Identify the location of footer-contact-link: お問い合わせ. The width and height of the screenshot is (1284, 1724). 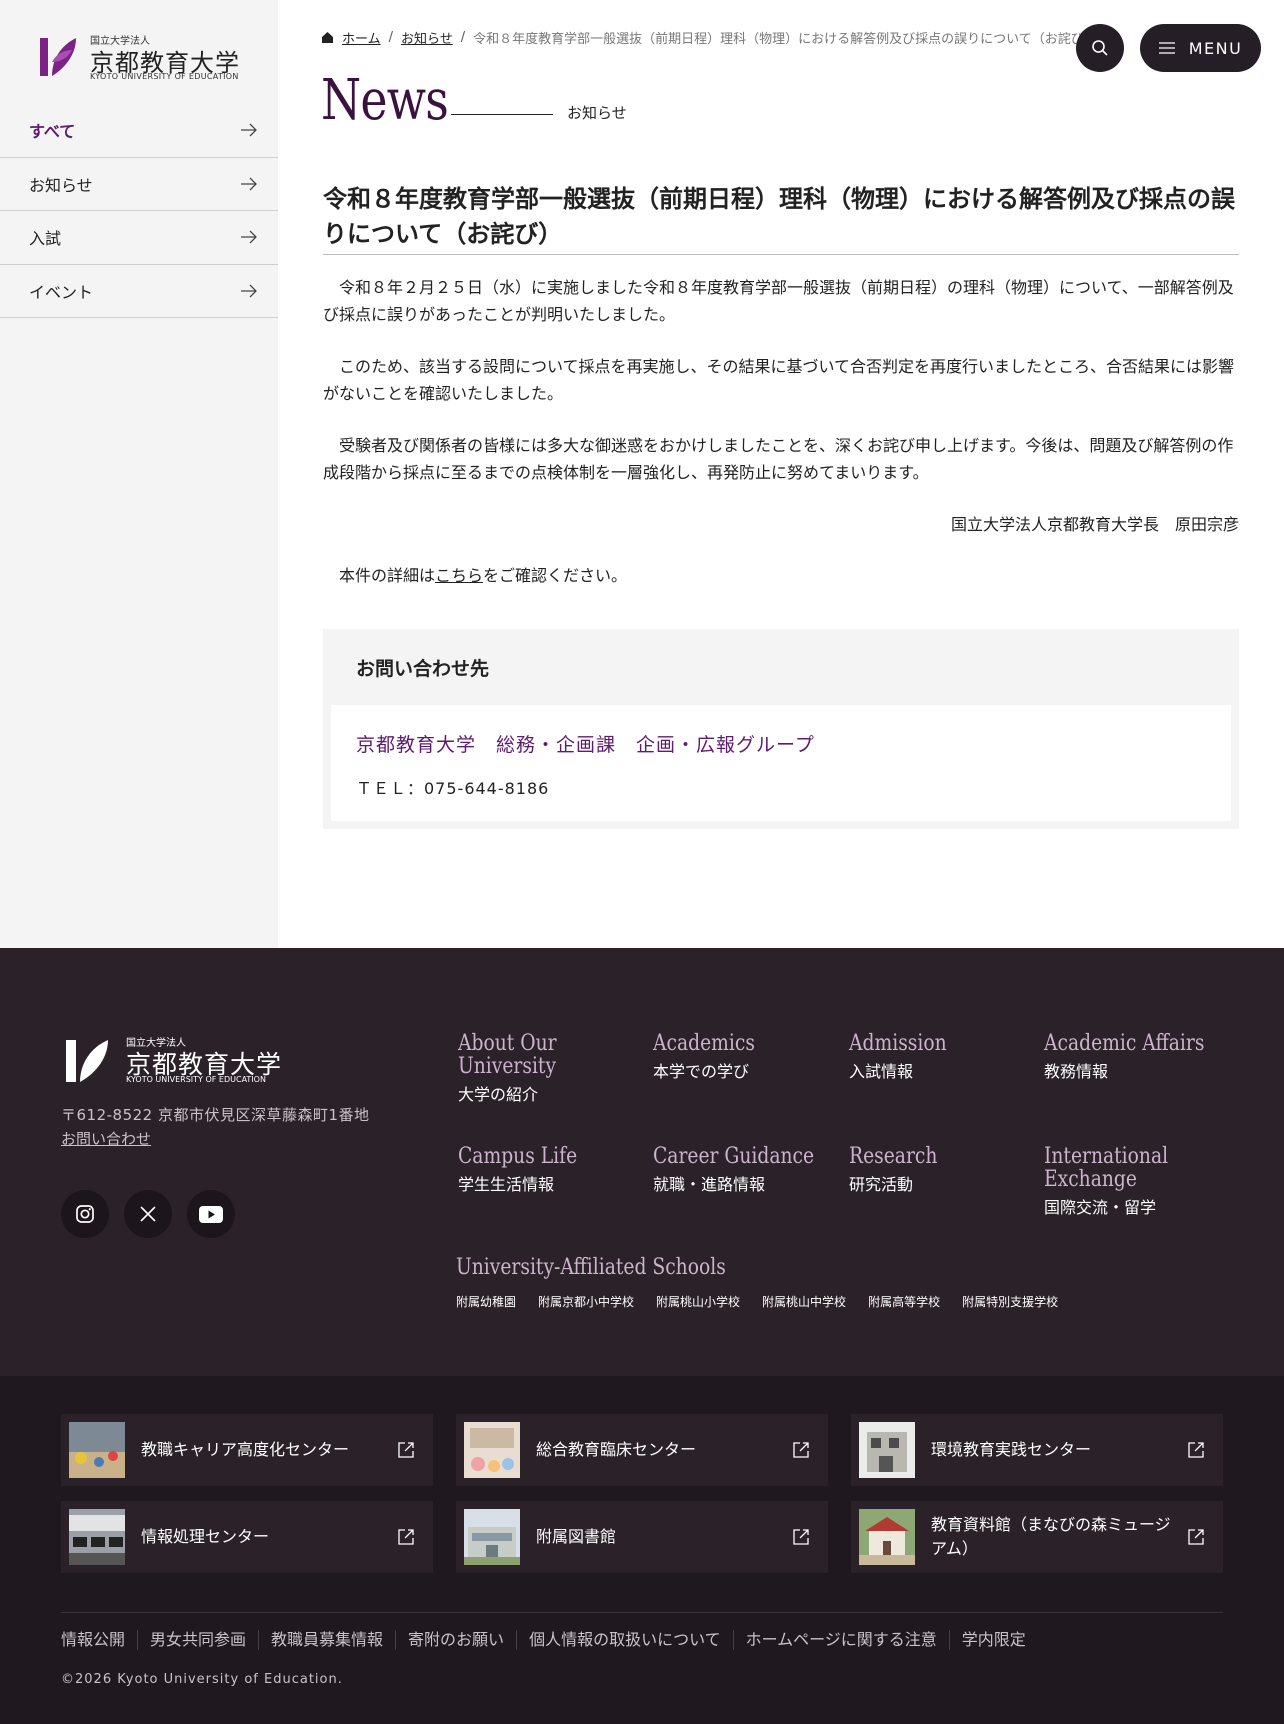
(106, 1138).